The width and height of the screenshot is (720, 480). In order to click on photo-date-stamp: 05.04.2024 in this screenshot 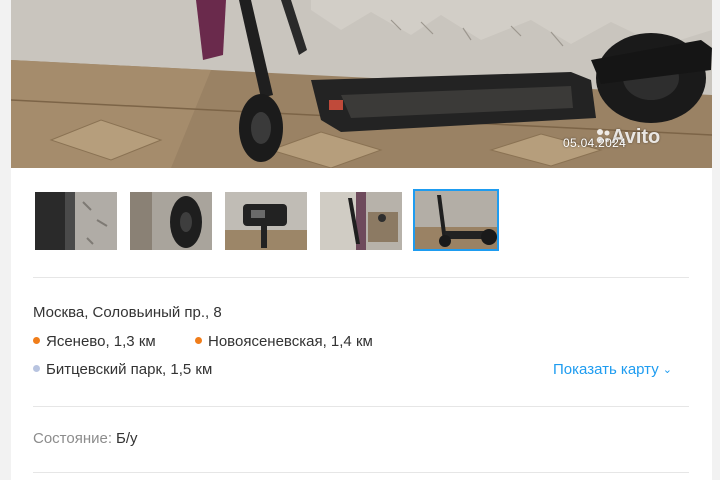, I will do `click(595, 143)`.